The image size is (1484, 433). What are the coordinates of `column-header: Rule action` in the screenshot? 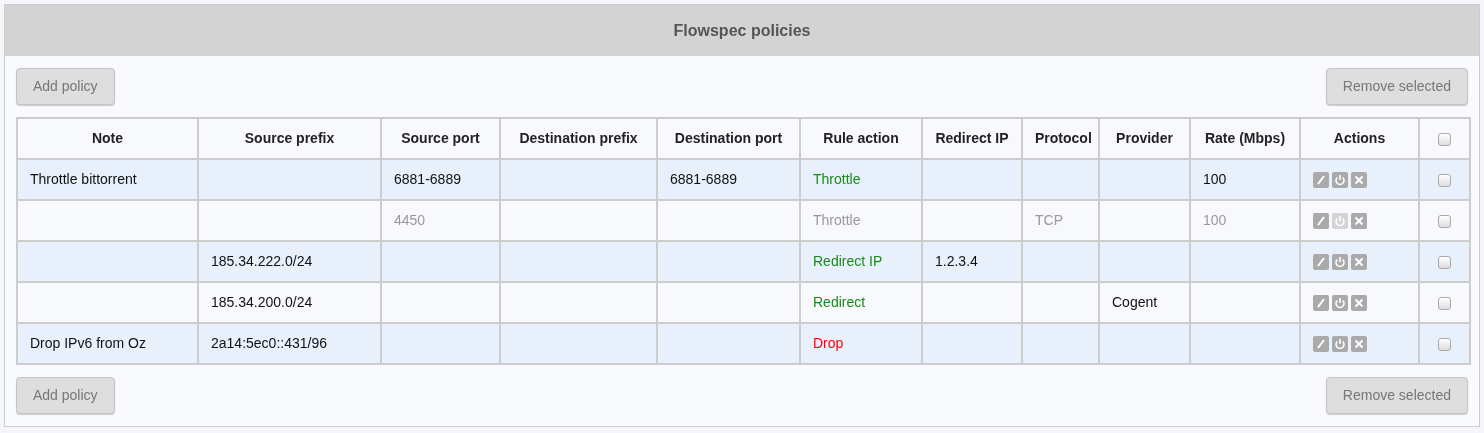 It's located at (861, 138).